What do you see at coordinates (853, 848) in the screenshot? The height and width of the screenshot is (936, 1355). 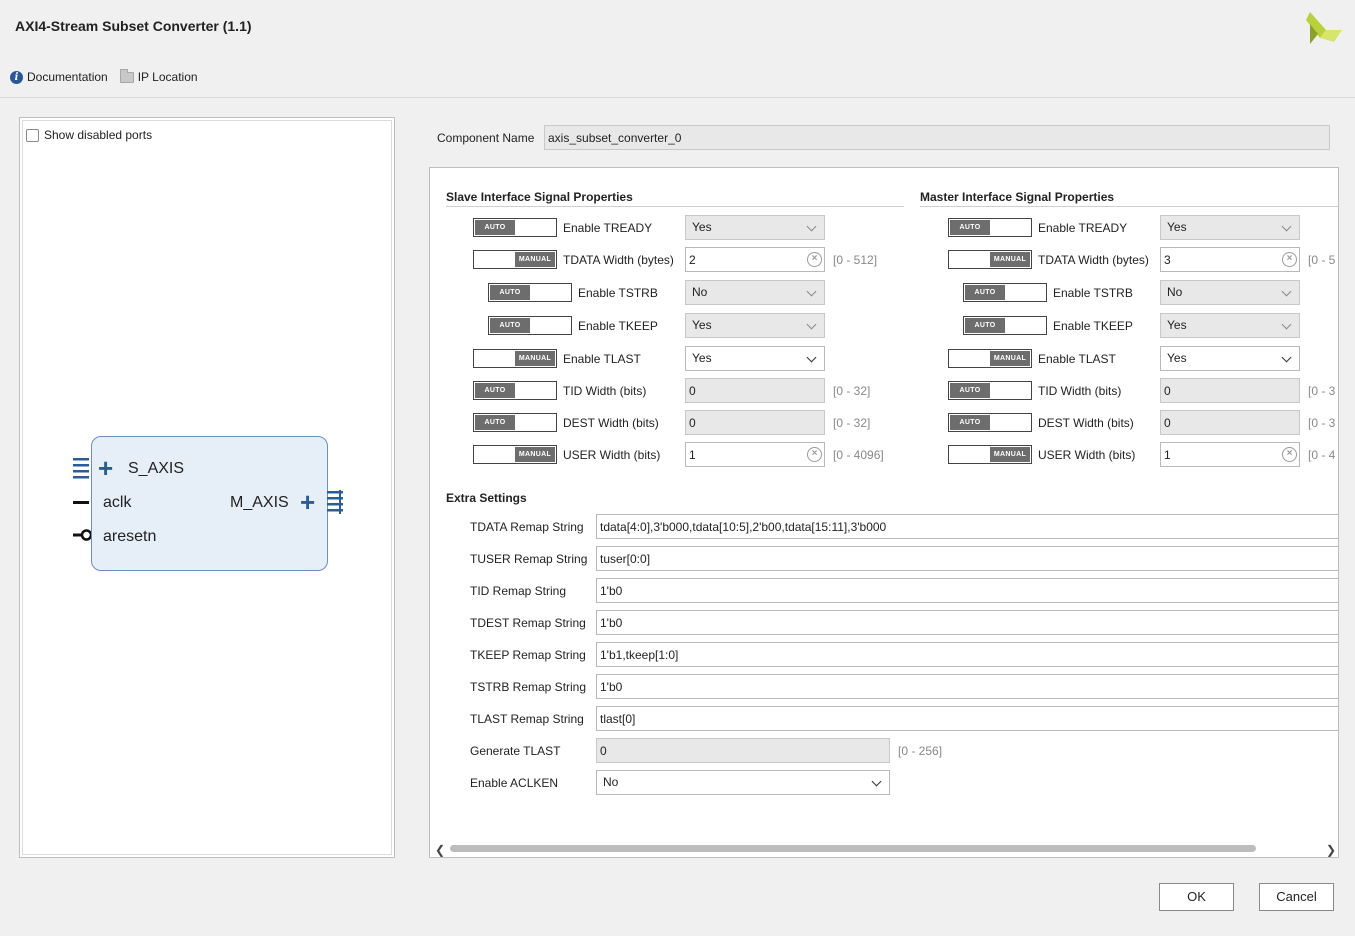 I see `scrollbar-thumb` at bounding box center [853, 848].